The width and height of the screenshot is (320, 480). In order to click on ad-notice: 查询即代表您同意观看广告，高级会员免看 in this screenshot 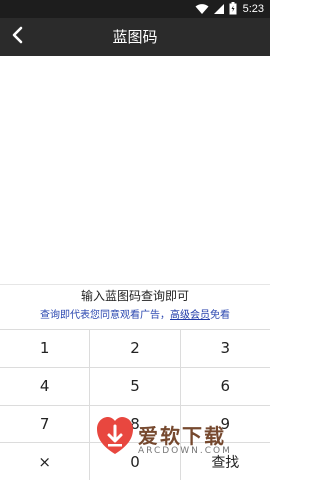, I will do `click(135, 316)`.